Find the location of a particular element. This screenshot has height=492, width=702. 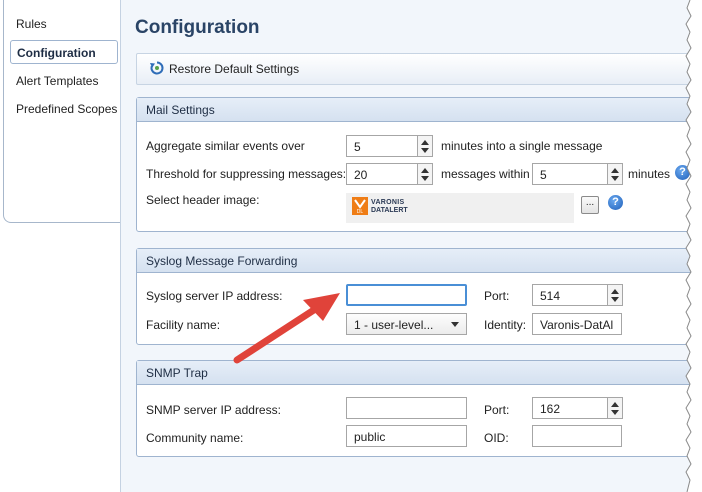

restore-default-label: Restore Default Settings is located at coordinates (234, 69).